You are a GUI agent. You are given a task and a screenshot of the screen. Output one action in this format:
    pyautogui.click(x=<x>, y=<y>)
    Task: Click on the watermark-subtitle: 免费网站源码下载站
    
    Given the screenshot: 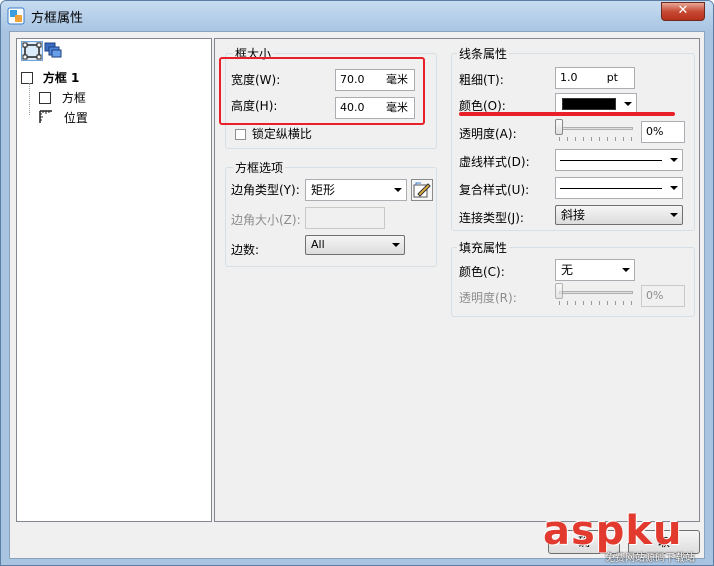 What is the action you would take?
    pyautogui.click(x=650, y=558)
    